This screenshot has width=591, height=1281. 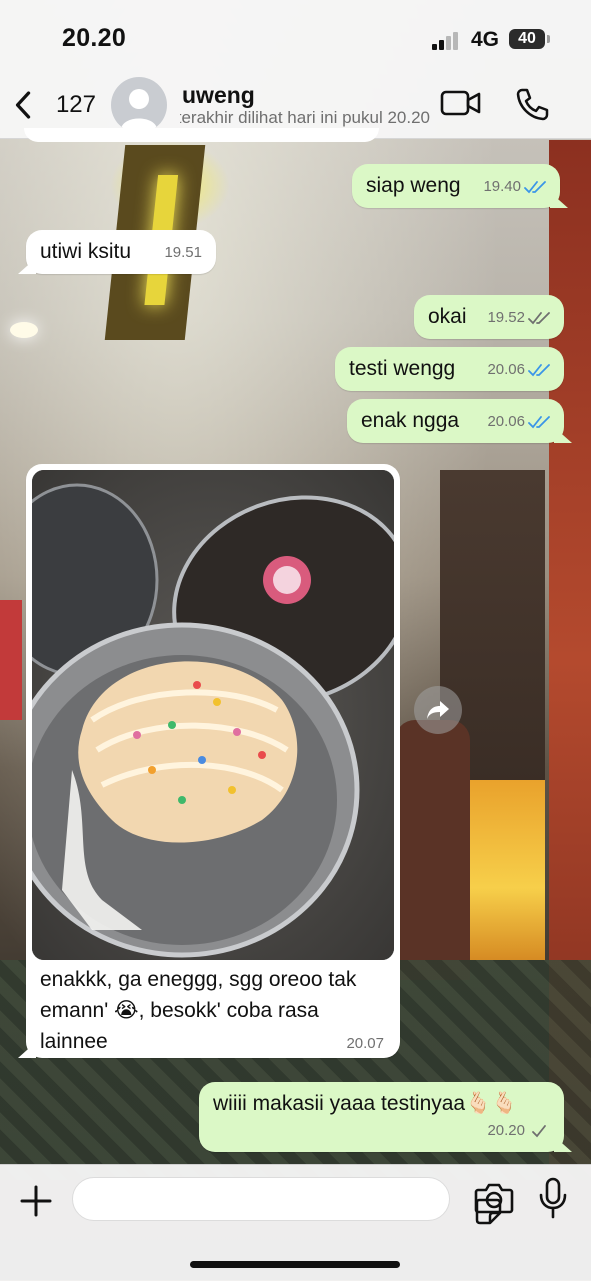 I want to click on back-button: 127, so click(x=54, y=105).